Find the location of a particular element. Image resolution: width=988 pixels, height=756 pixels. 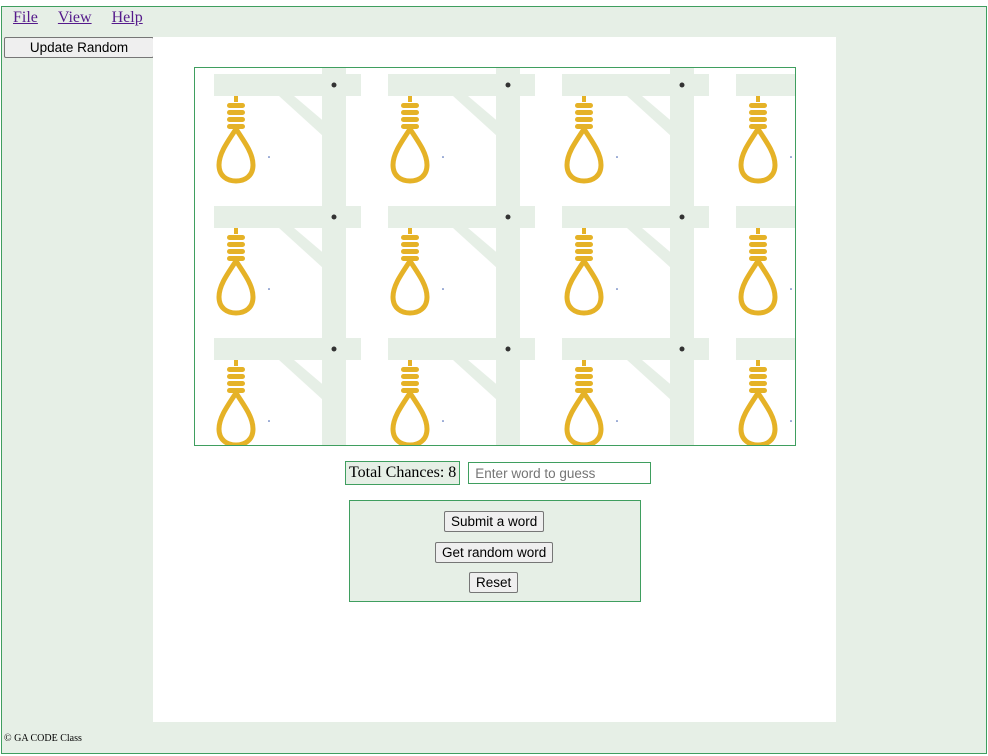

action-buttons: Submit a word Get random word Reset is located at coordinates (495, 551).